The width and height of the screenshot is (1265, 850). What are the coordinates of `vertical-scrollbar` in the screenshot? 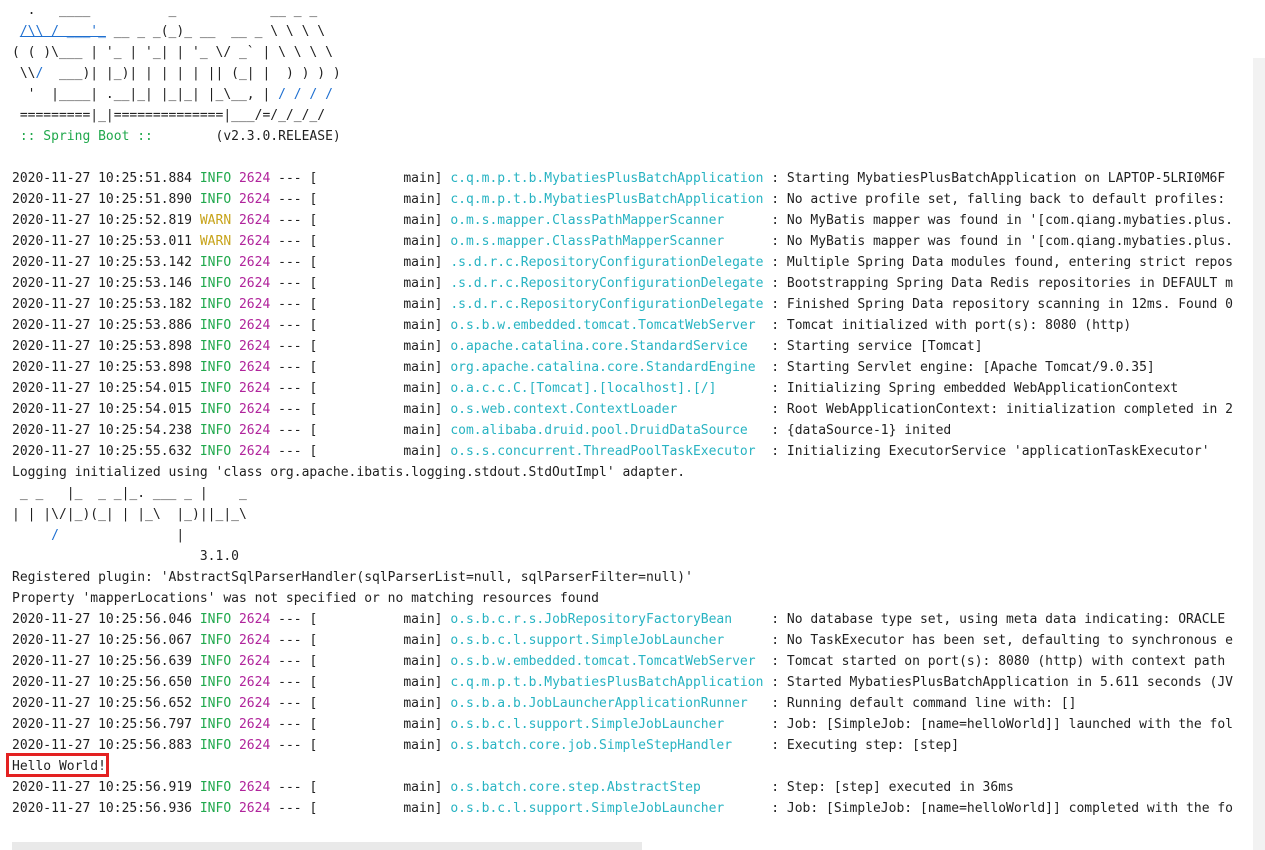 It's located at (1259, 454).